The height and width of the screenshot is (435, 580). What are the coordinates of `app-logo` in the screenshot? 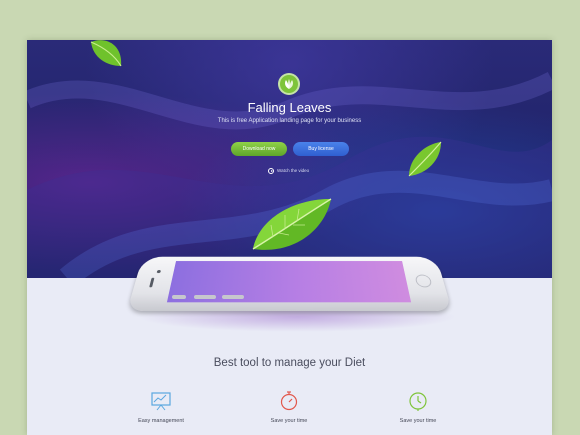 It's located at (289, 84).